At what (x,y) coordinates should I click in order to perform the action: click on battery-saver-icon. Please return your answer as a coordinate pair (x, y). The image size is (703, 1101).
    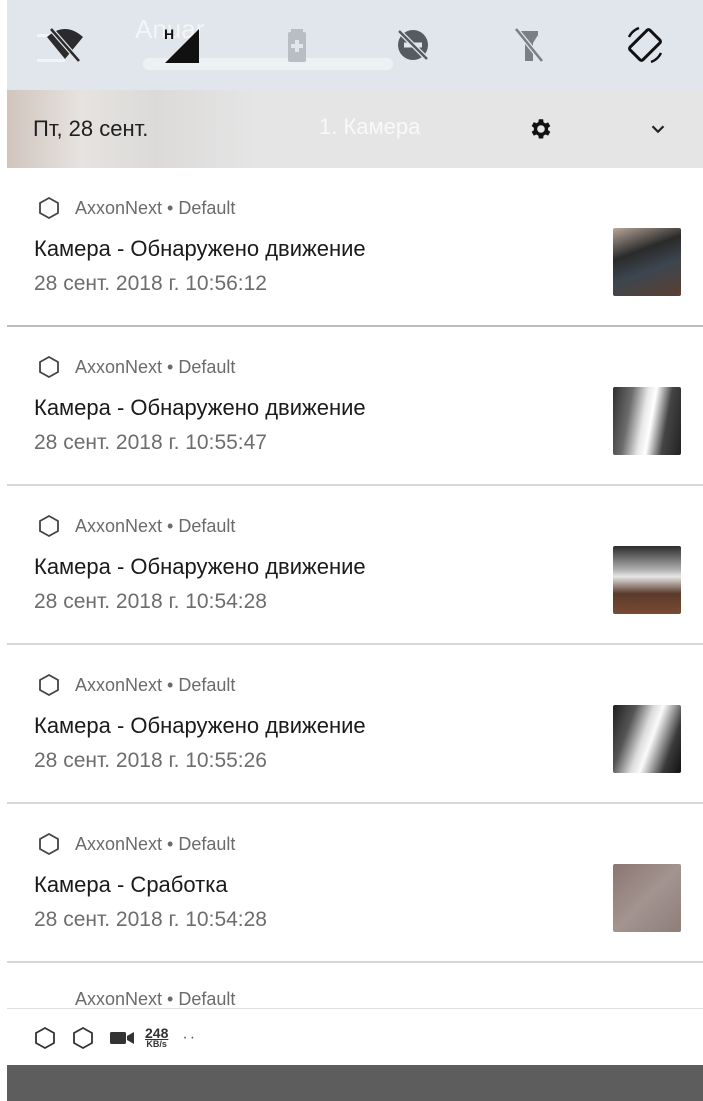
    Looking at the image, I should click on (297, 45).